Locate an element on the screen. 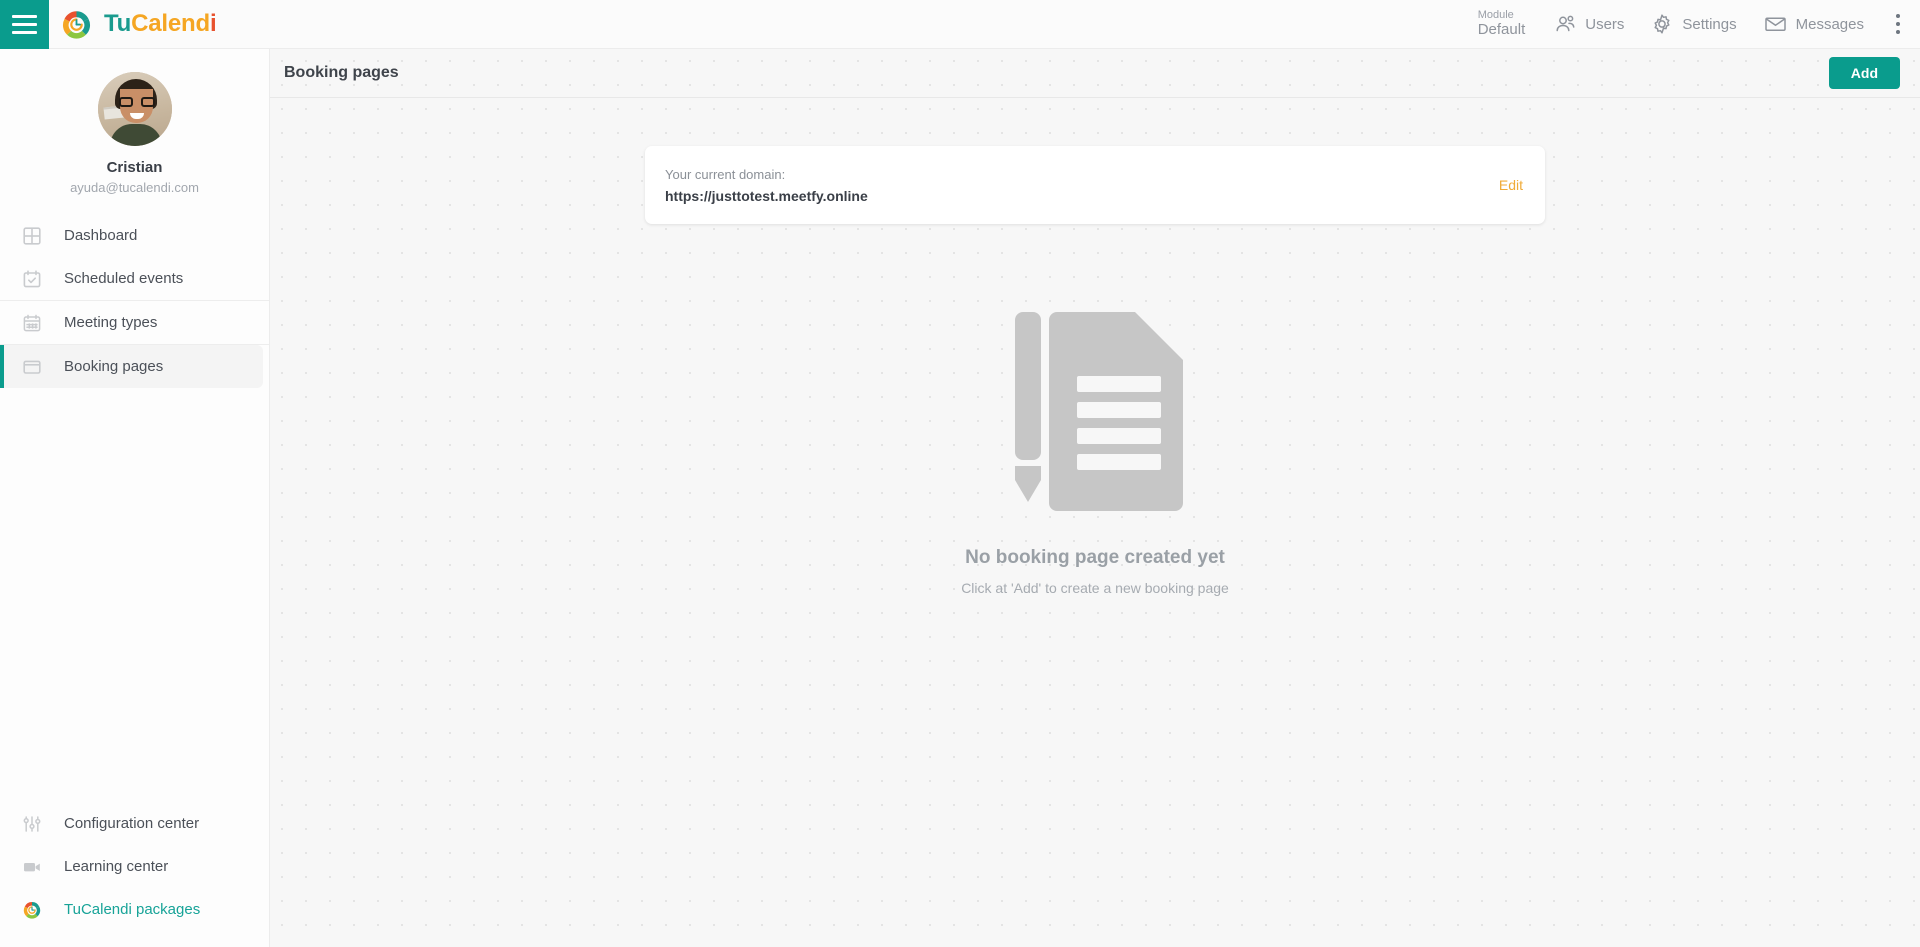  nav-messages: Messages is located at coordinates (1813, 24).